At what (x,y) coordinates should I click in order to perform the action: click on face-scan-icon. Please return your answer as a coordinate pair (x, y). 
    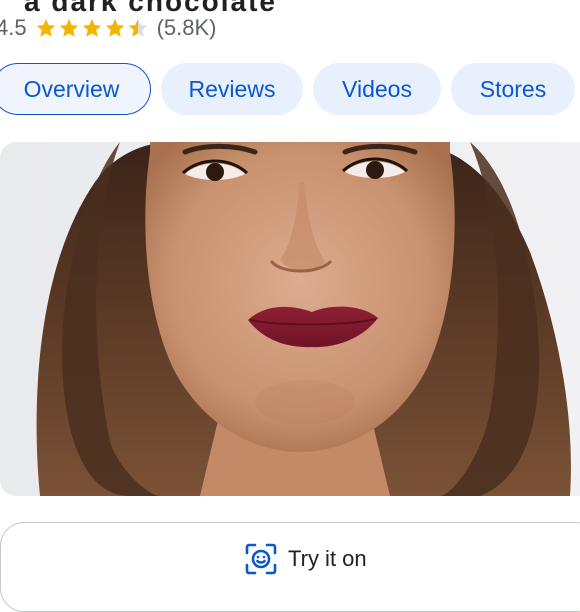
    Looking at the image, I should click on (261, 559).